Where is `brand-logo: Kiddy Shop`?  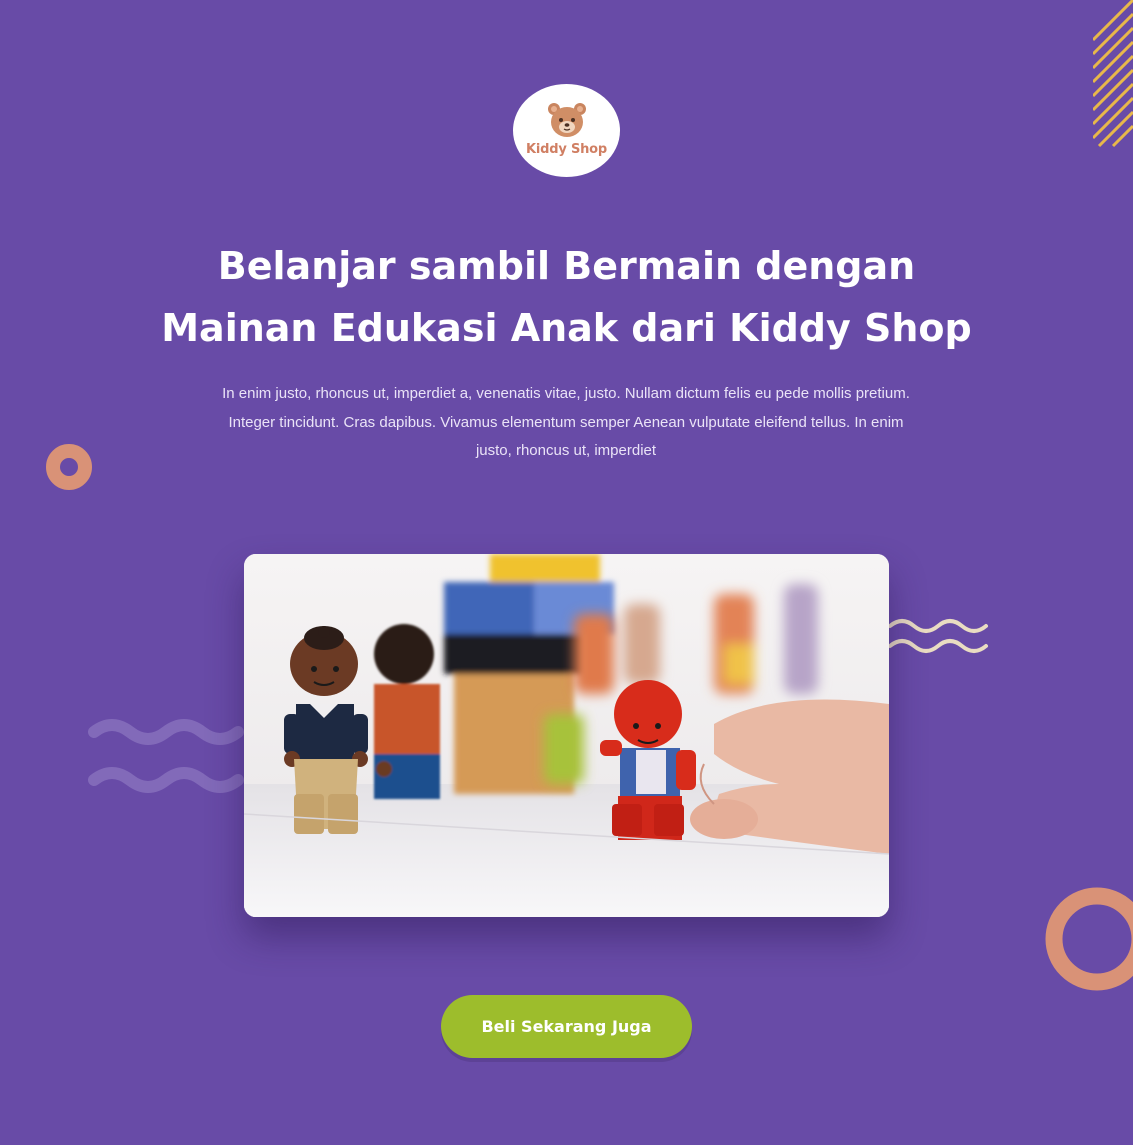 brand-logo: Kiddy Shop is located at coordinates (566, 130).